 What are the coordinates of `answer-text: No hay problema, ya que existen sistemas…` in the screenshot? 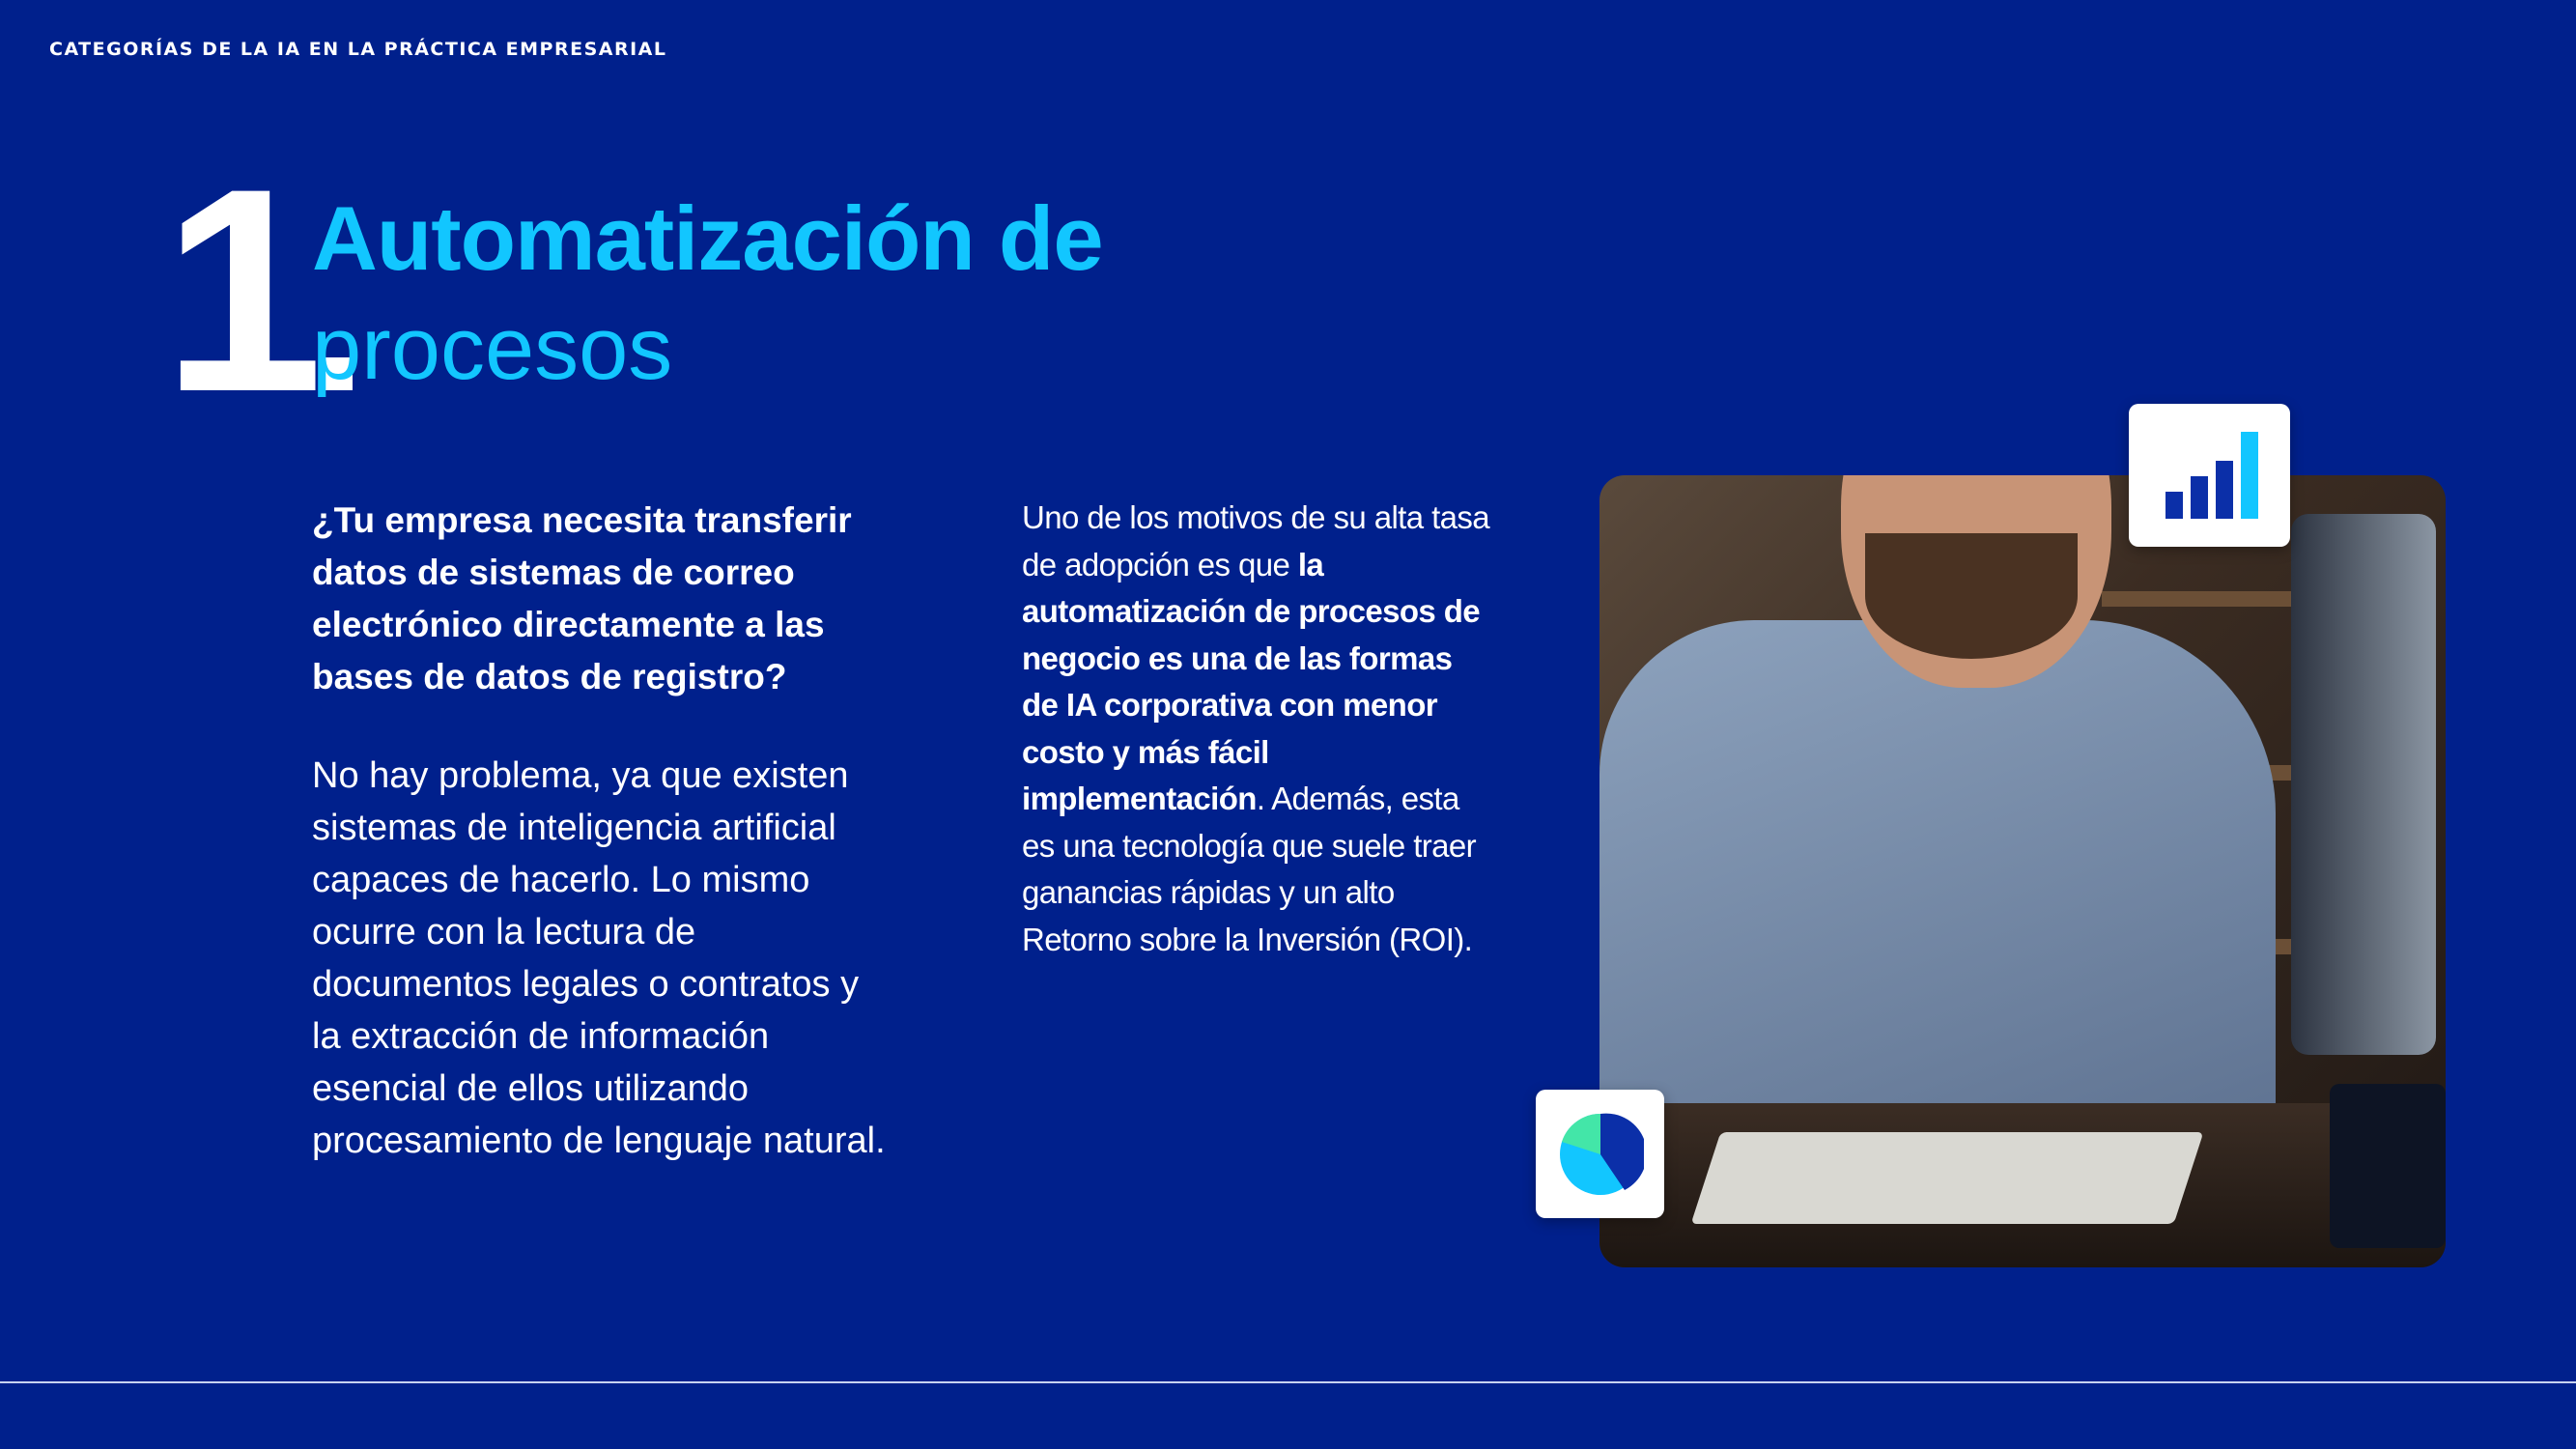 It's located at (599, 958).